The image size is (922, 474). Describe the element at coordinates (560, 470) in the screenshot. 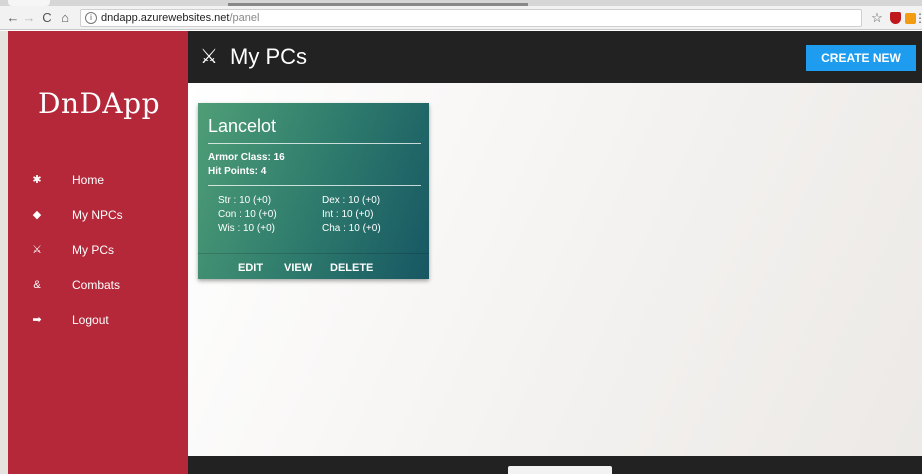

I see `footer-tab` at that location.